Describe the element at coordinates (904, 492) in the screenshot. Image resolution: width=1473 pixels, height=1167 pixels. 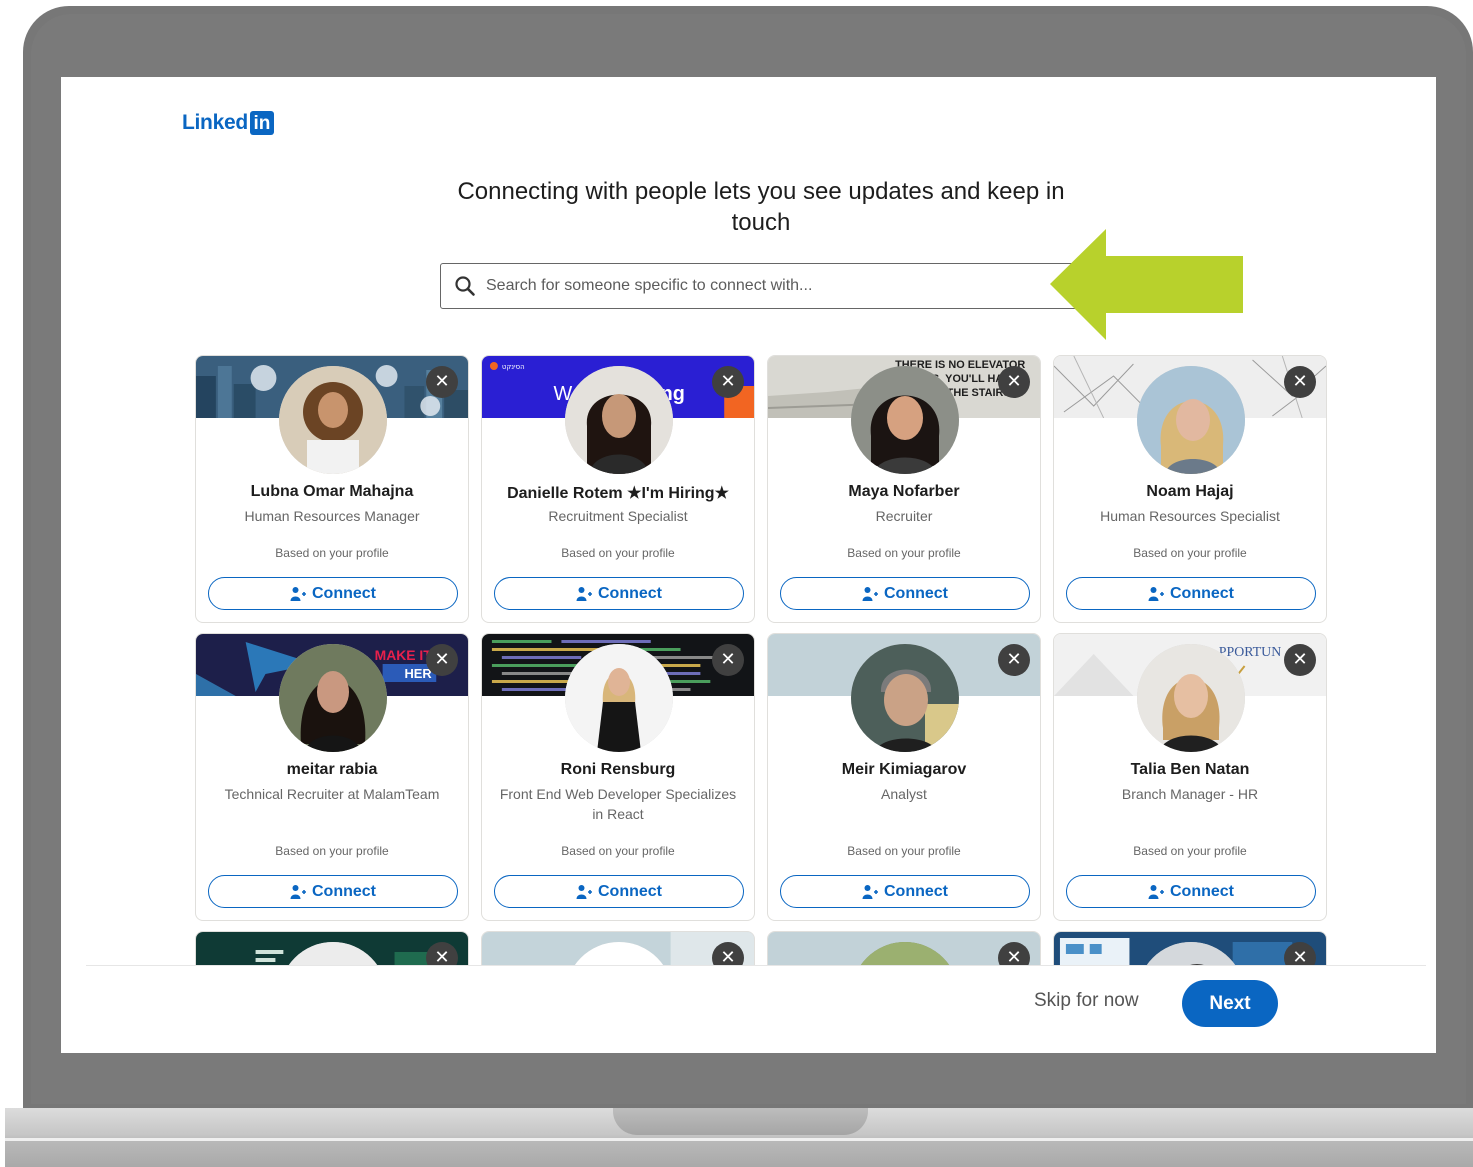
I see `person-name: Maya Nofarber` at that location.